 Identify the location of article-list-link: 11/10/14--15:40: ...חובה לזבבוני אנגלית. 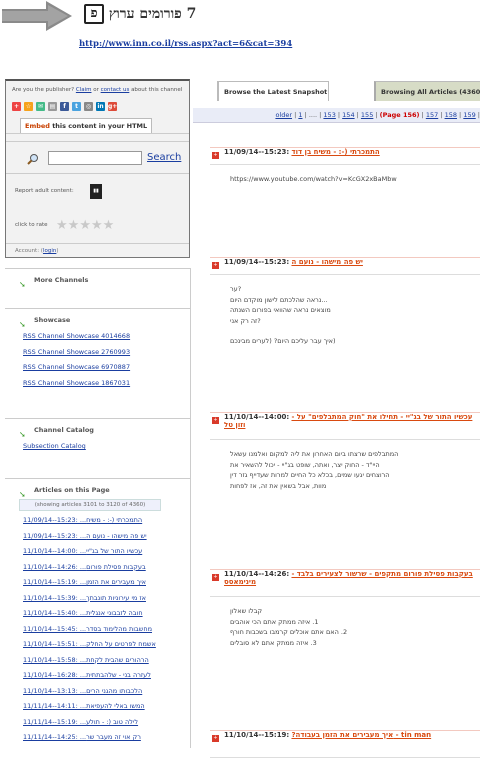
(97, 614).